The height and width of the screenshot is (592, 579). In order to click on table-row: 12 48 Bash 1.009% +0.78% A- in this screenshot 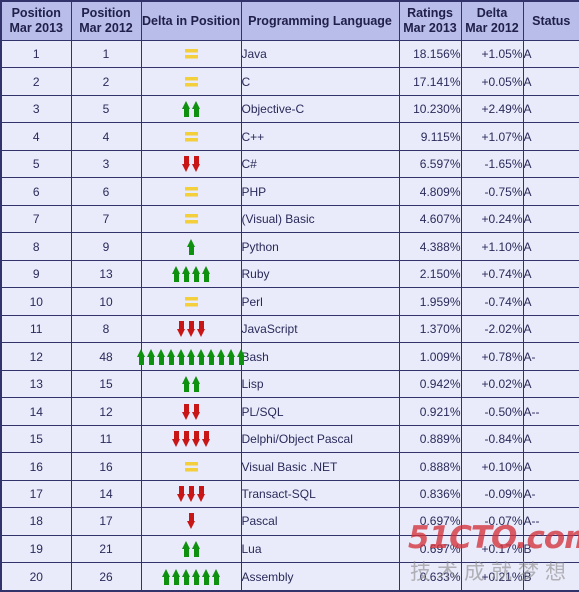, I will do `click(289, 356)`.